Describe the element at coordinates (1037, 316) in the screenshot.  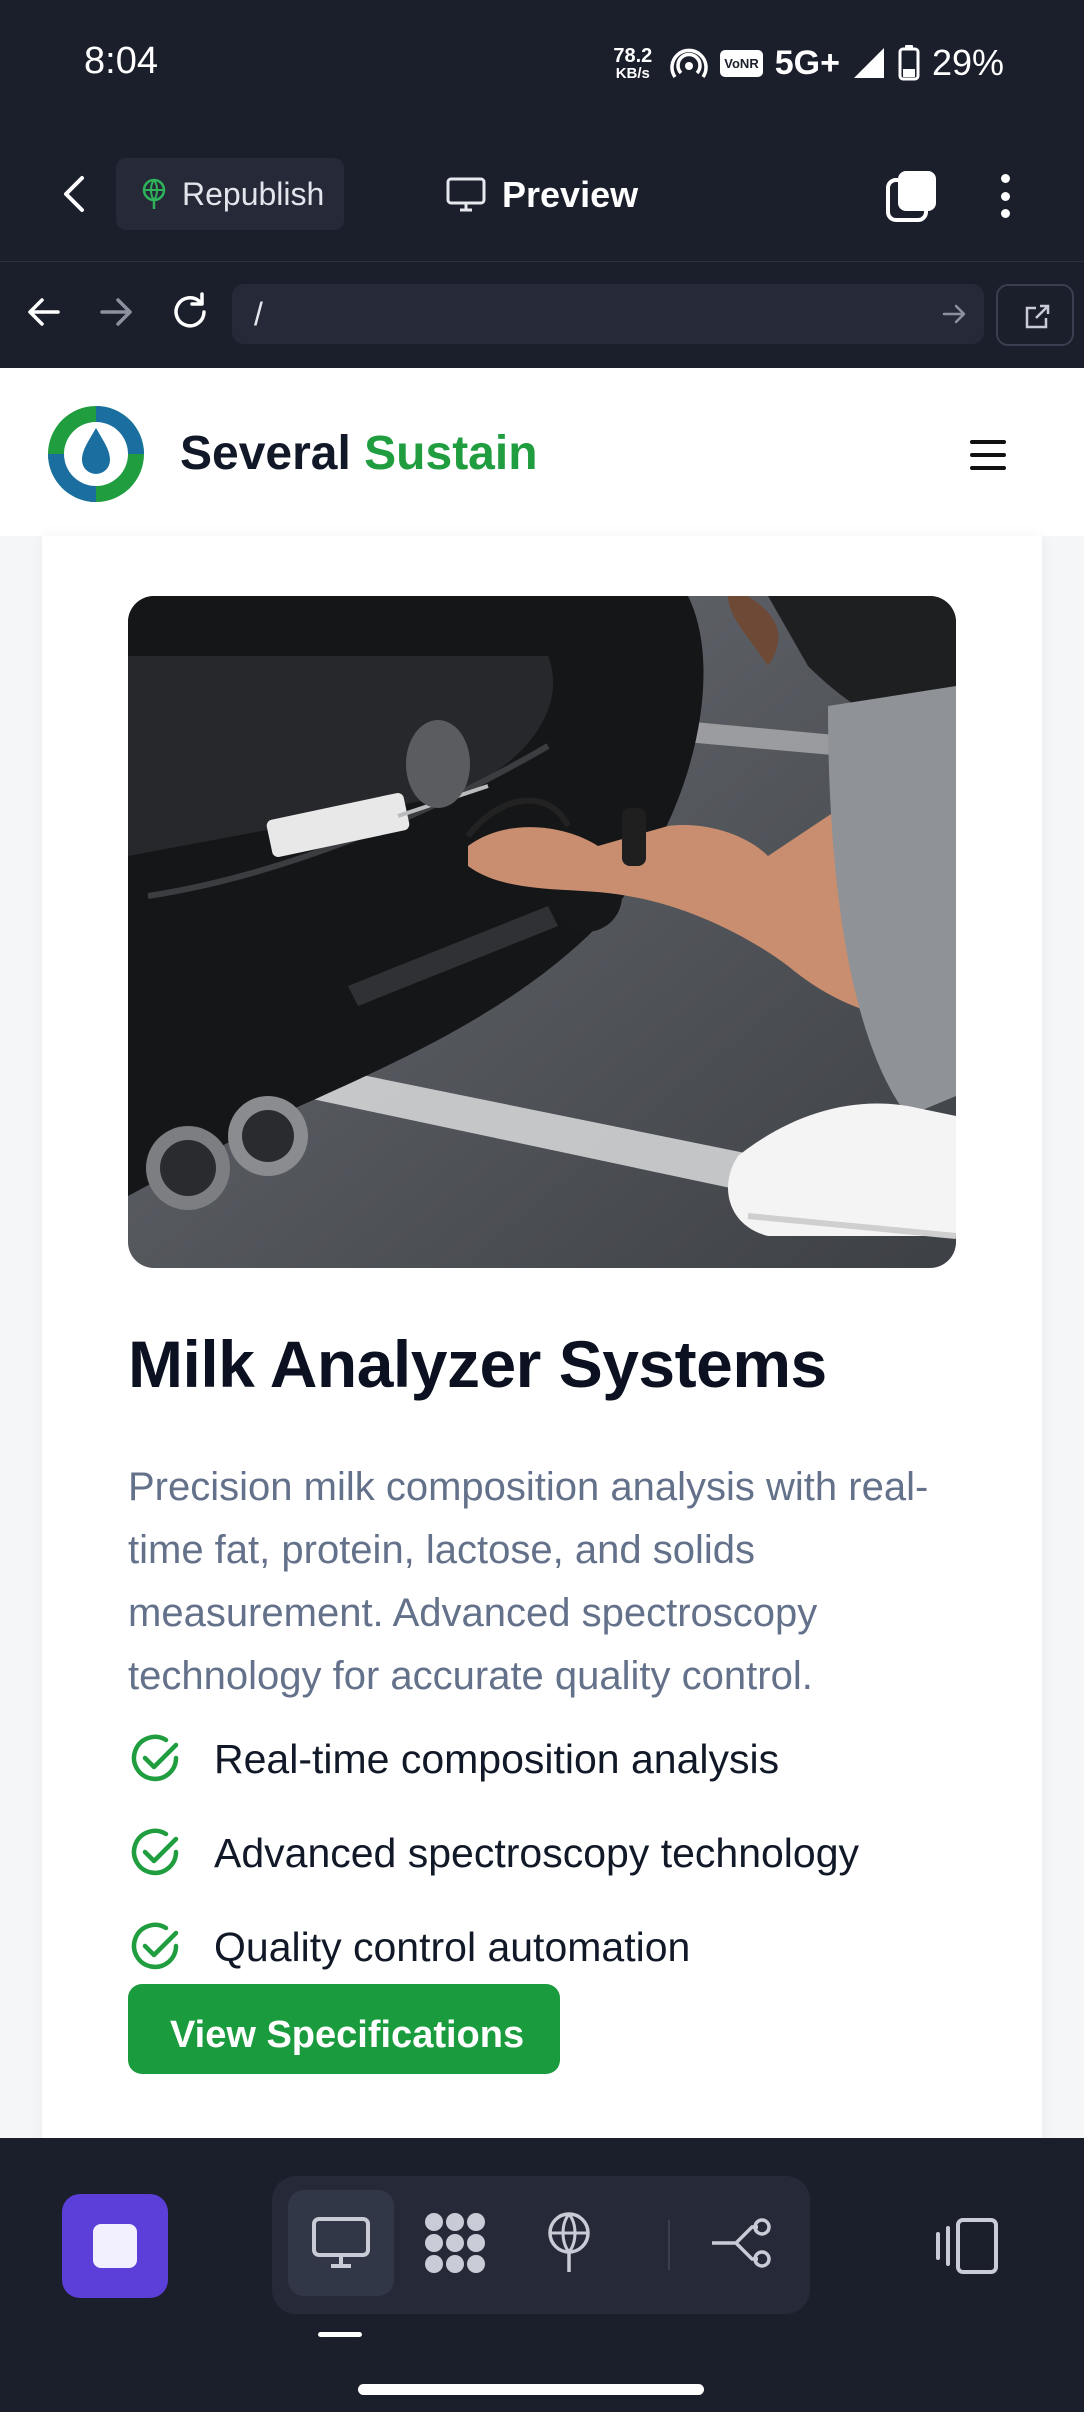
I see `external-link-icon` at that location.